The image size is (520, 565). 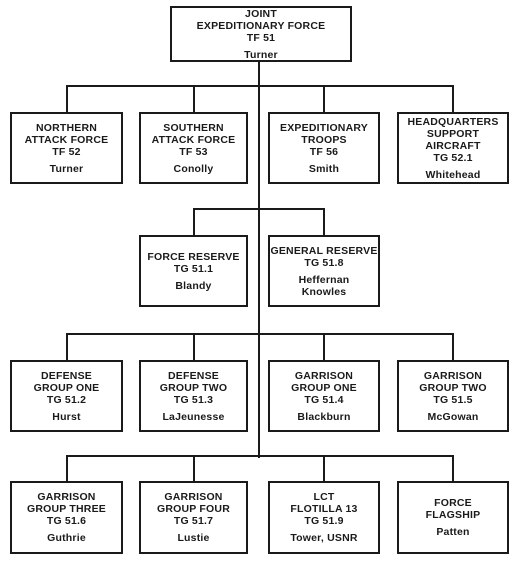 I want to click on org-node-tf56: EXPEDITIONARY TROOPS TF 56 Smith, so click(x=324, y=148).